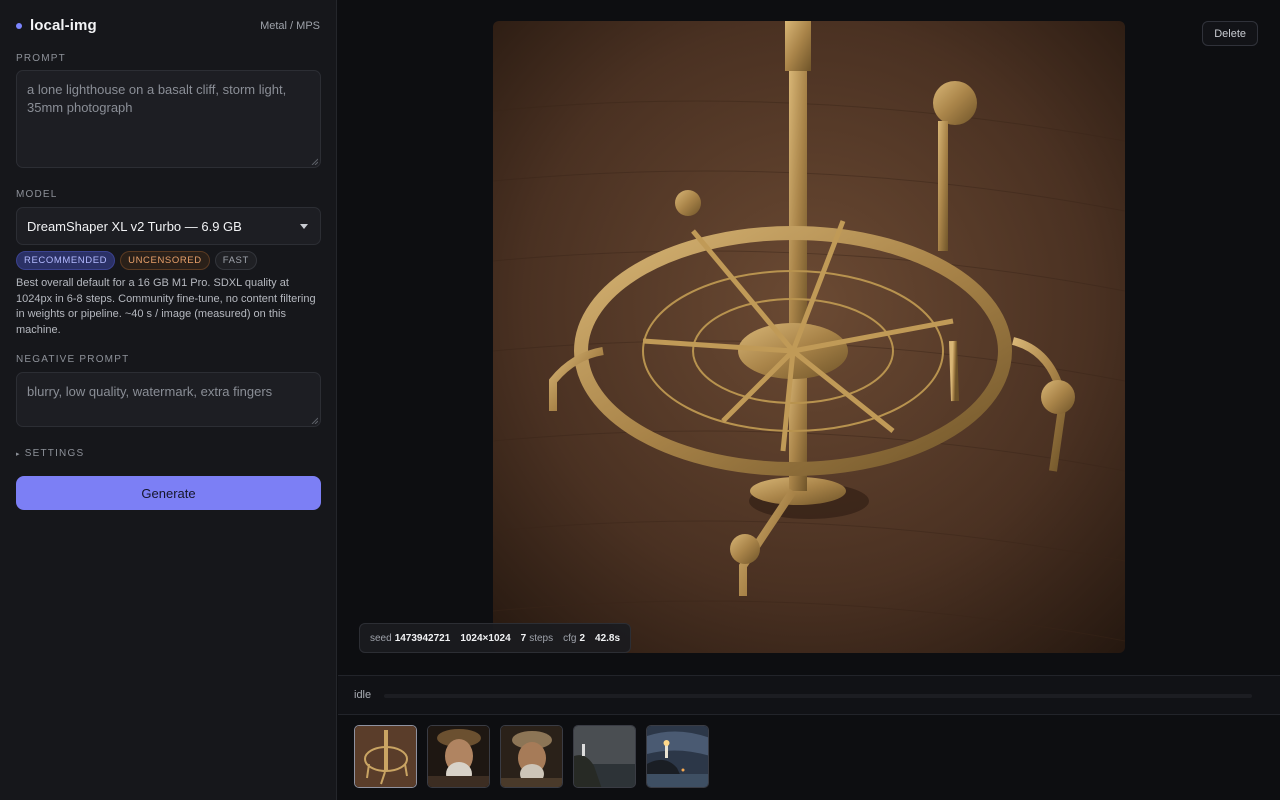 The height and width of the screenshot is (800, 1280). Describe the element at coordinates (19, 25) in the screenshot. I see `status-dot-icon` at that location.